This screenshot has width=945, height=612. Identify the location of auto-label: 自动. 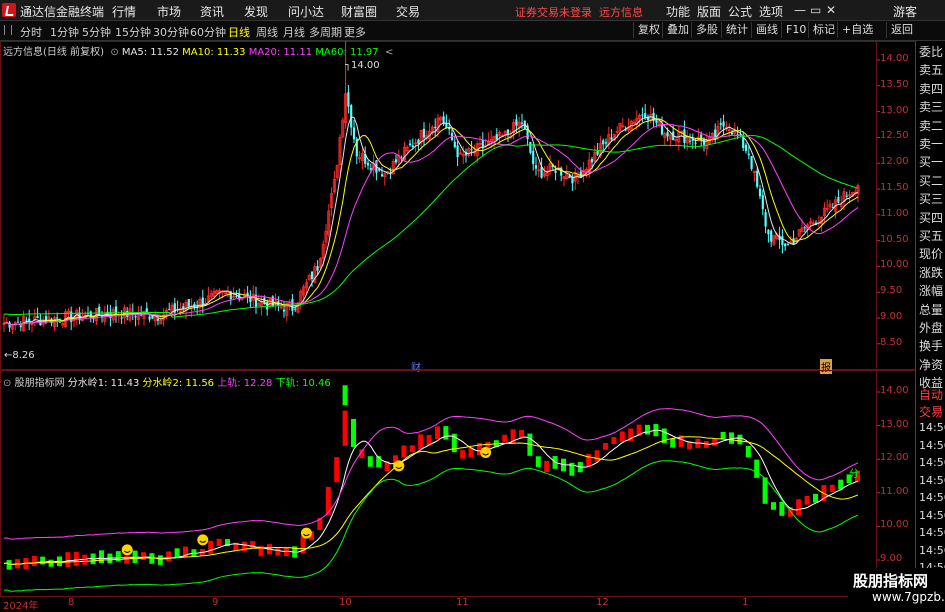
(931, 394).